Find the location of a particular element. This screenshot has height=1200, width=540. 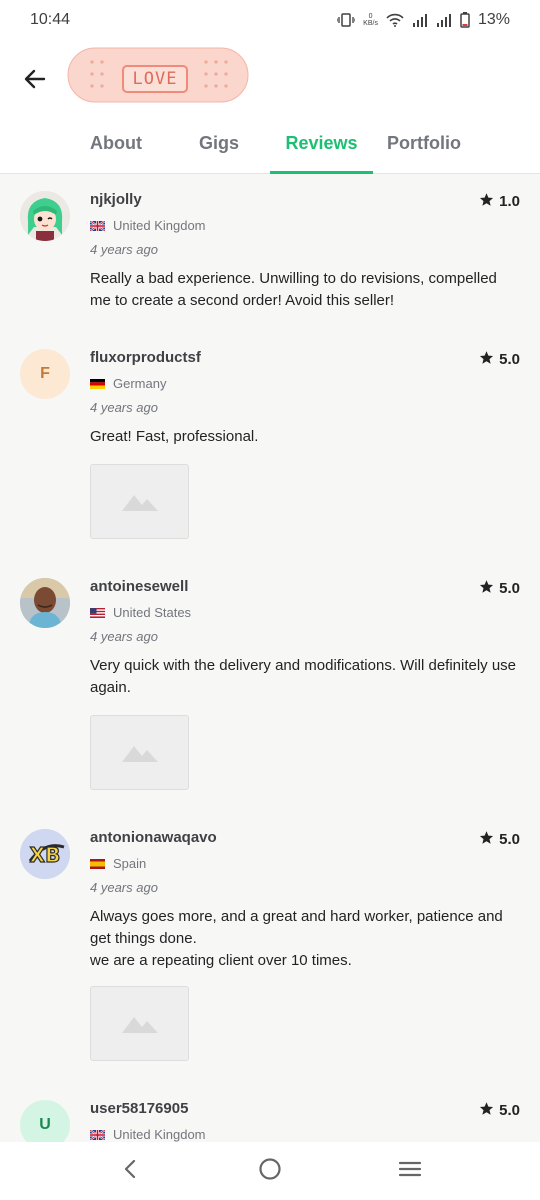

net-speed: 0 KB/s is located at coordinates (370, 20).